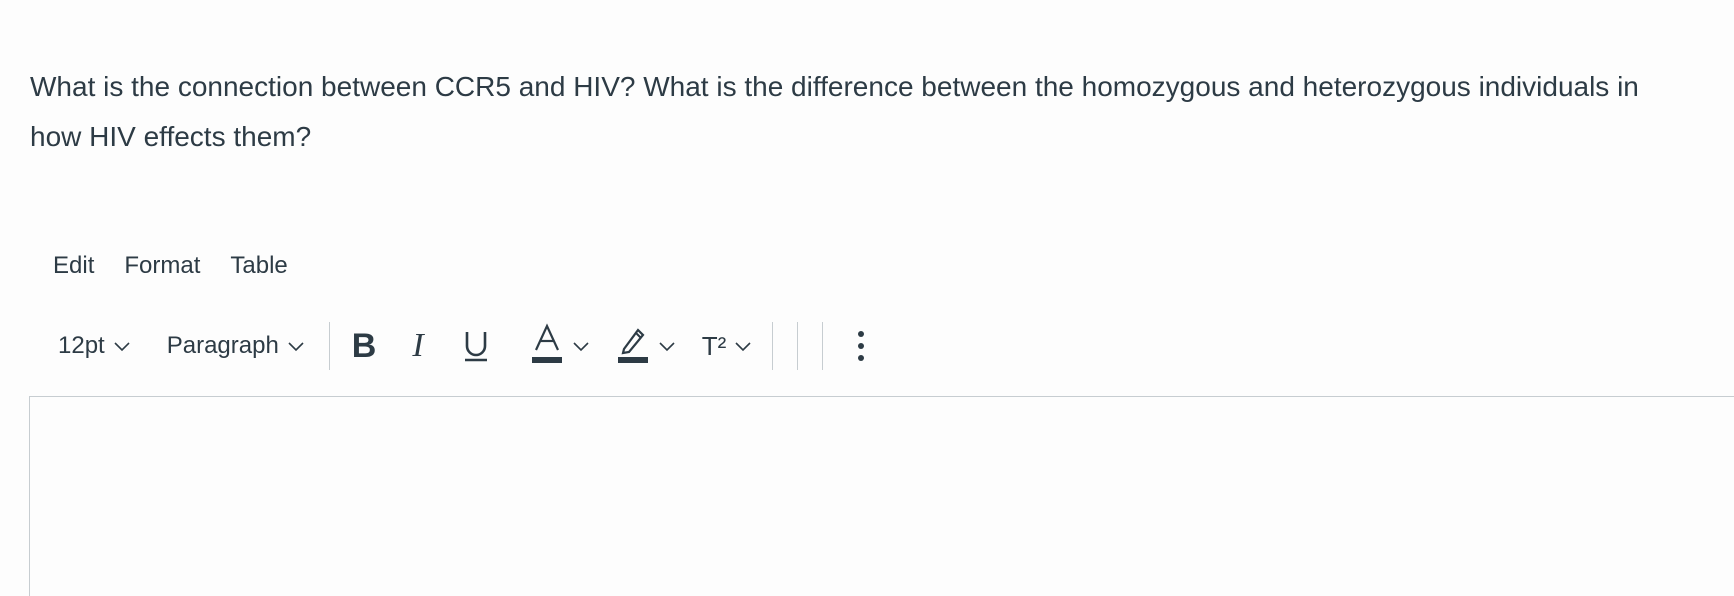  I want to click on more-vertical-icon, so click(861, 346).